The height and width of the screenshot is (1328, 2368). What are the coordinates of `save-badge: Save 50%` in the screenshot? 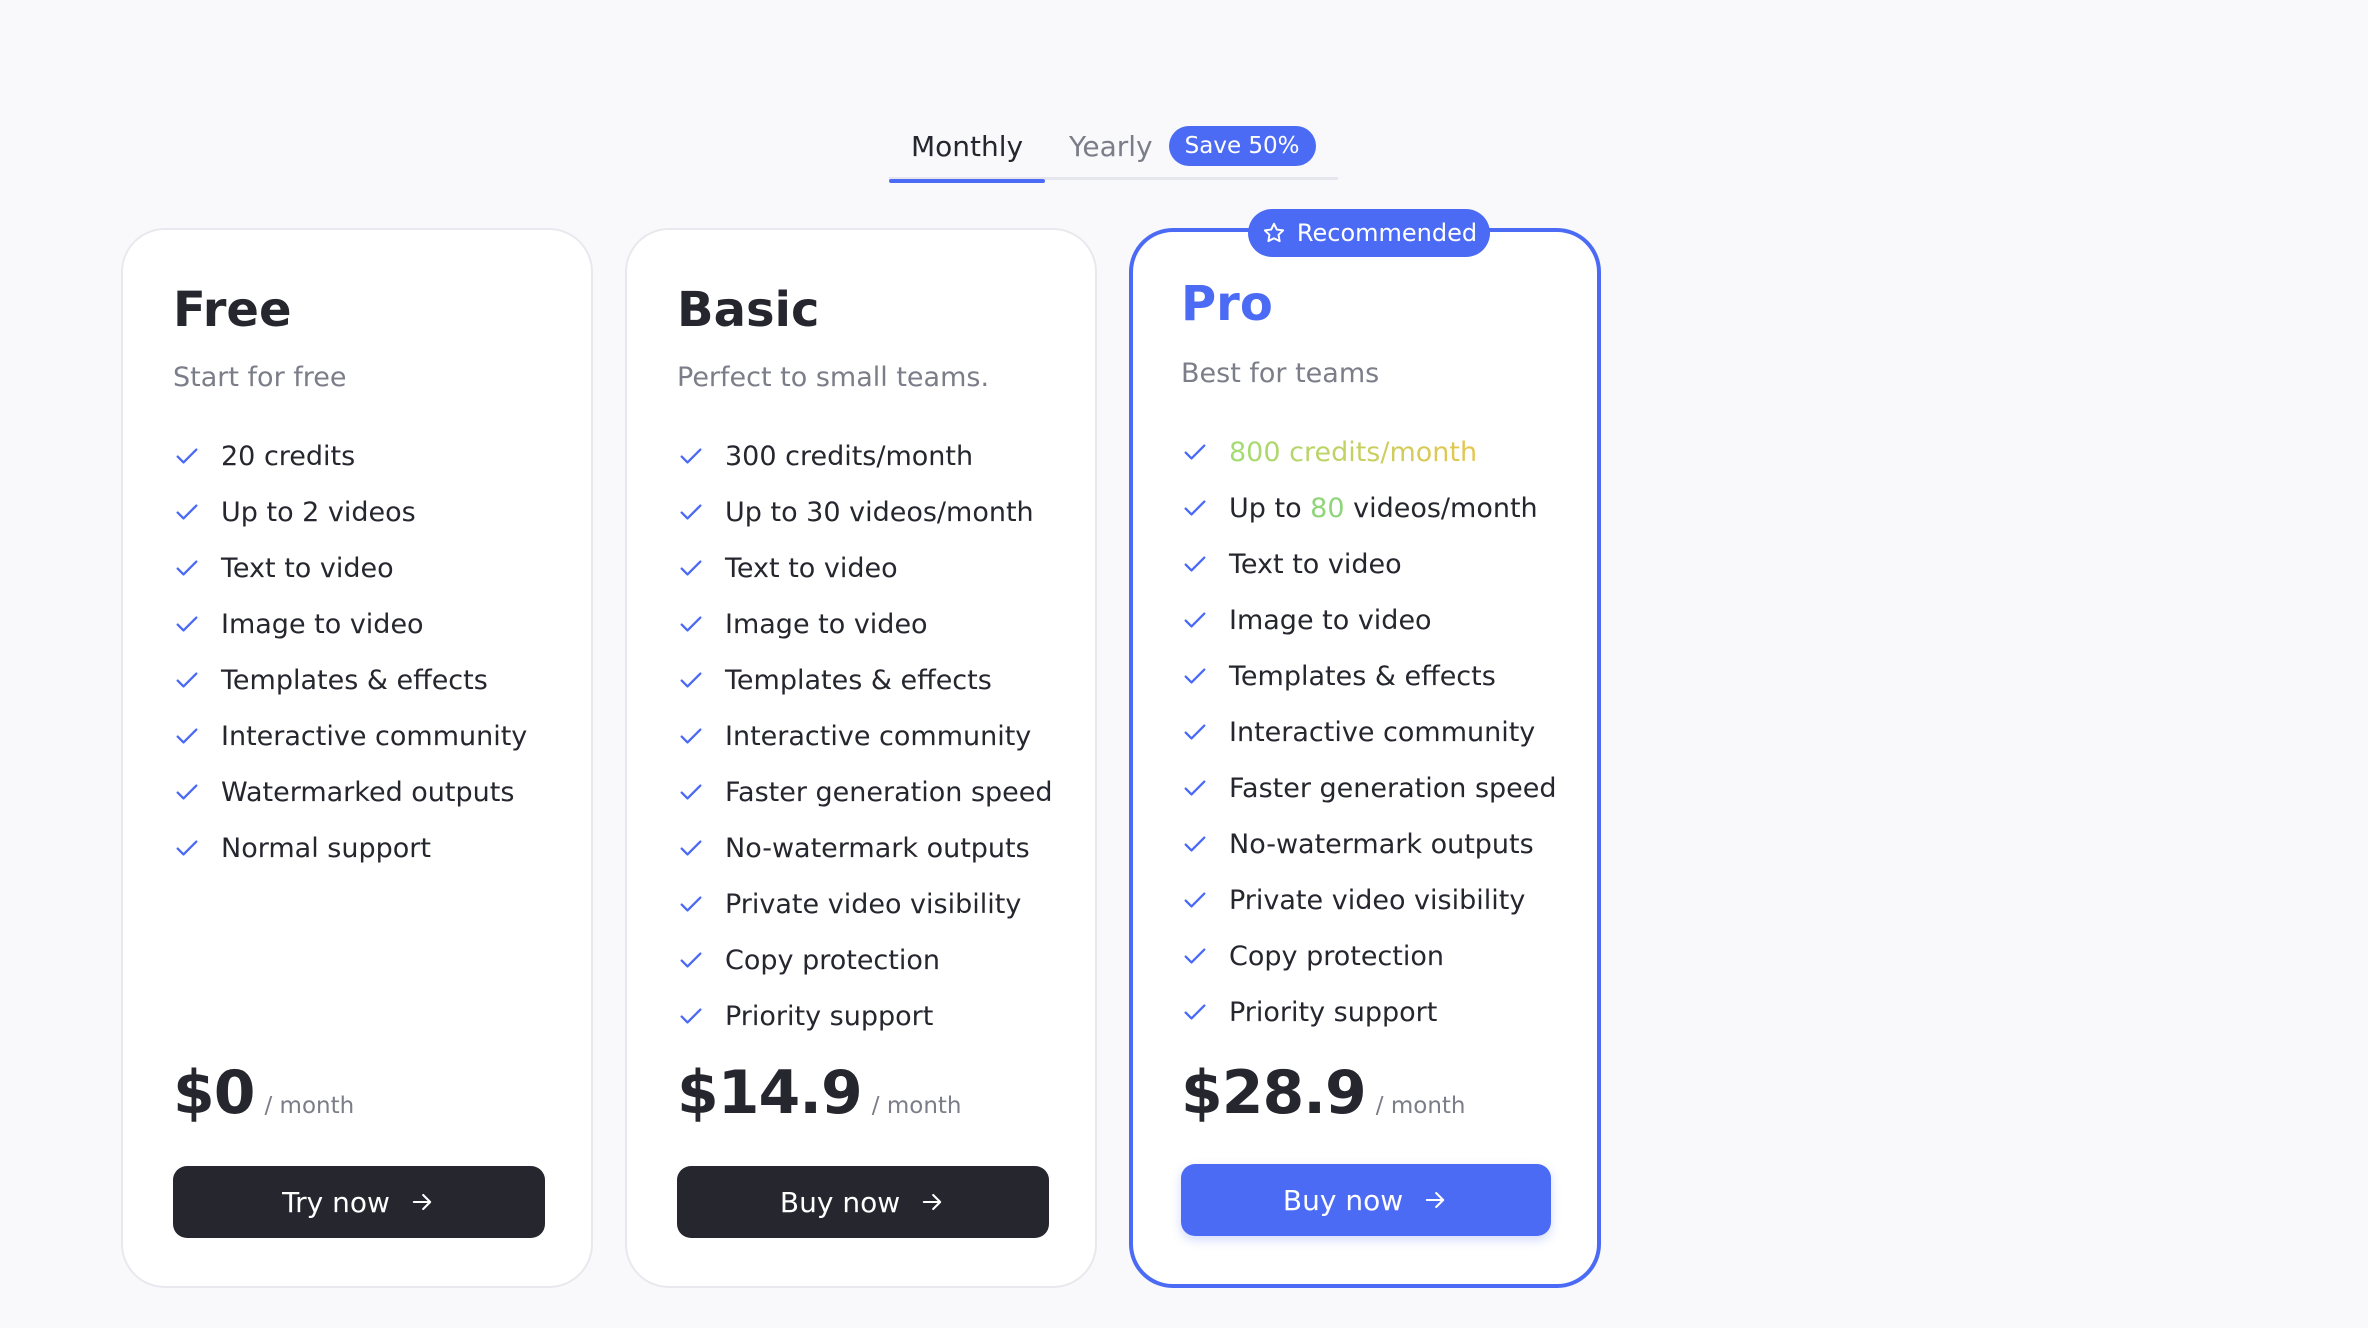 It's located at (1242, 146).